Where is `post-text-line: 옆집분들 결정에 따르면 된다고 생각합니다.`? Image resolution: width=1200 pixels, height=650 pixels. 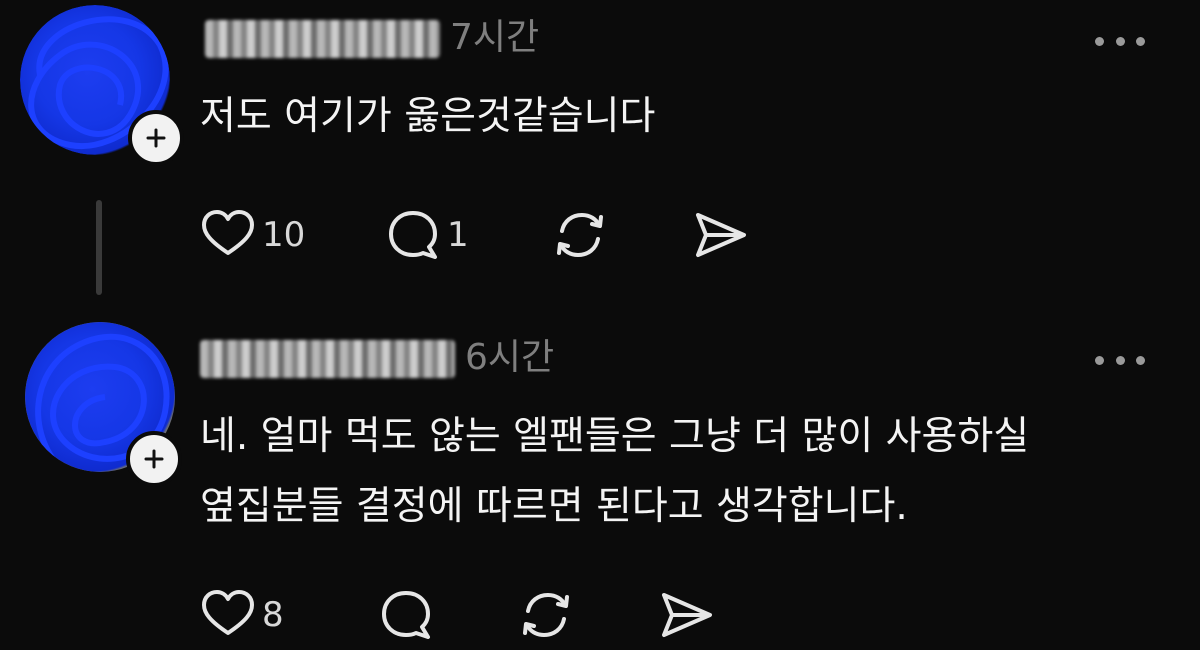
post-text-line: 옆집분들 결정에 따르면 된다고 생각합니다. is located at coordinates (554, 506).